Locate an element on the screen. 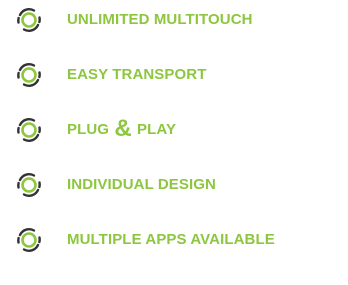  feature-label: PLUG & PLAY is located at coordinates (121, 130).